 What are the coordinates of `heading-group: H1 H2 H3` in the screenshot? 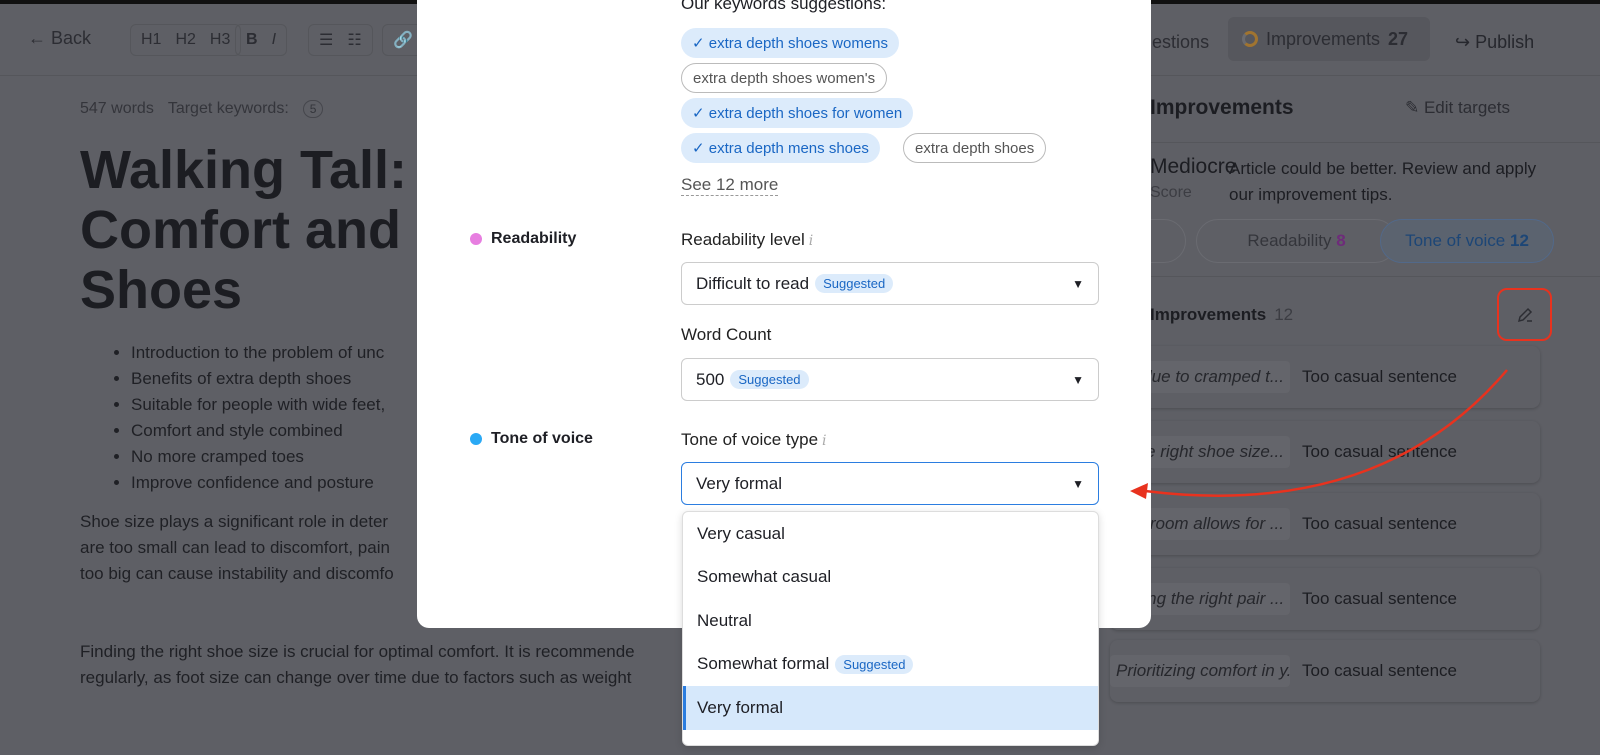 It's located at (186, 40).